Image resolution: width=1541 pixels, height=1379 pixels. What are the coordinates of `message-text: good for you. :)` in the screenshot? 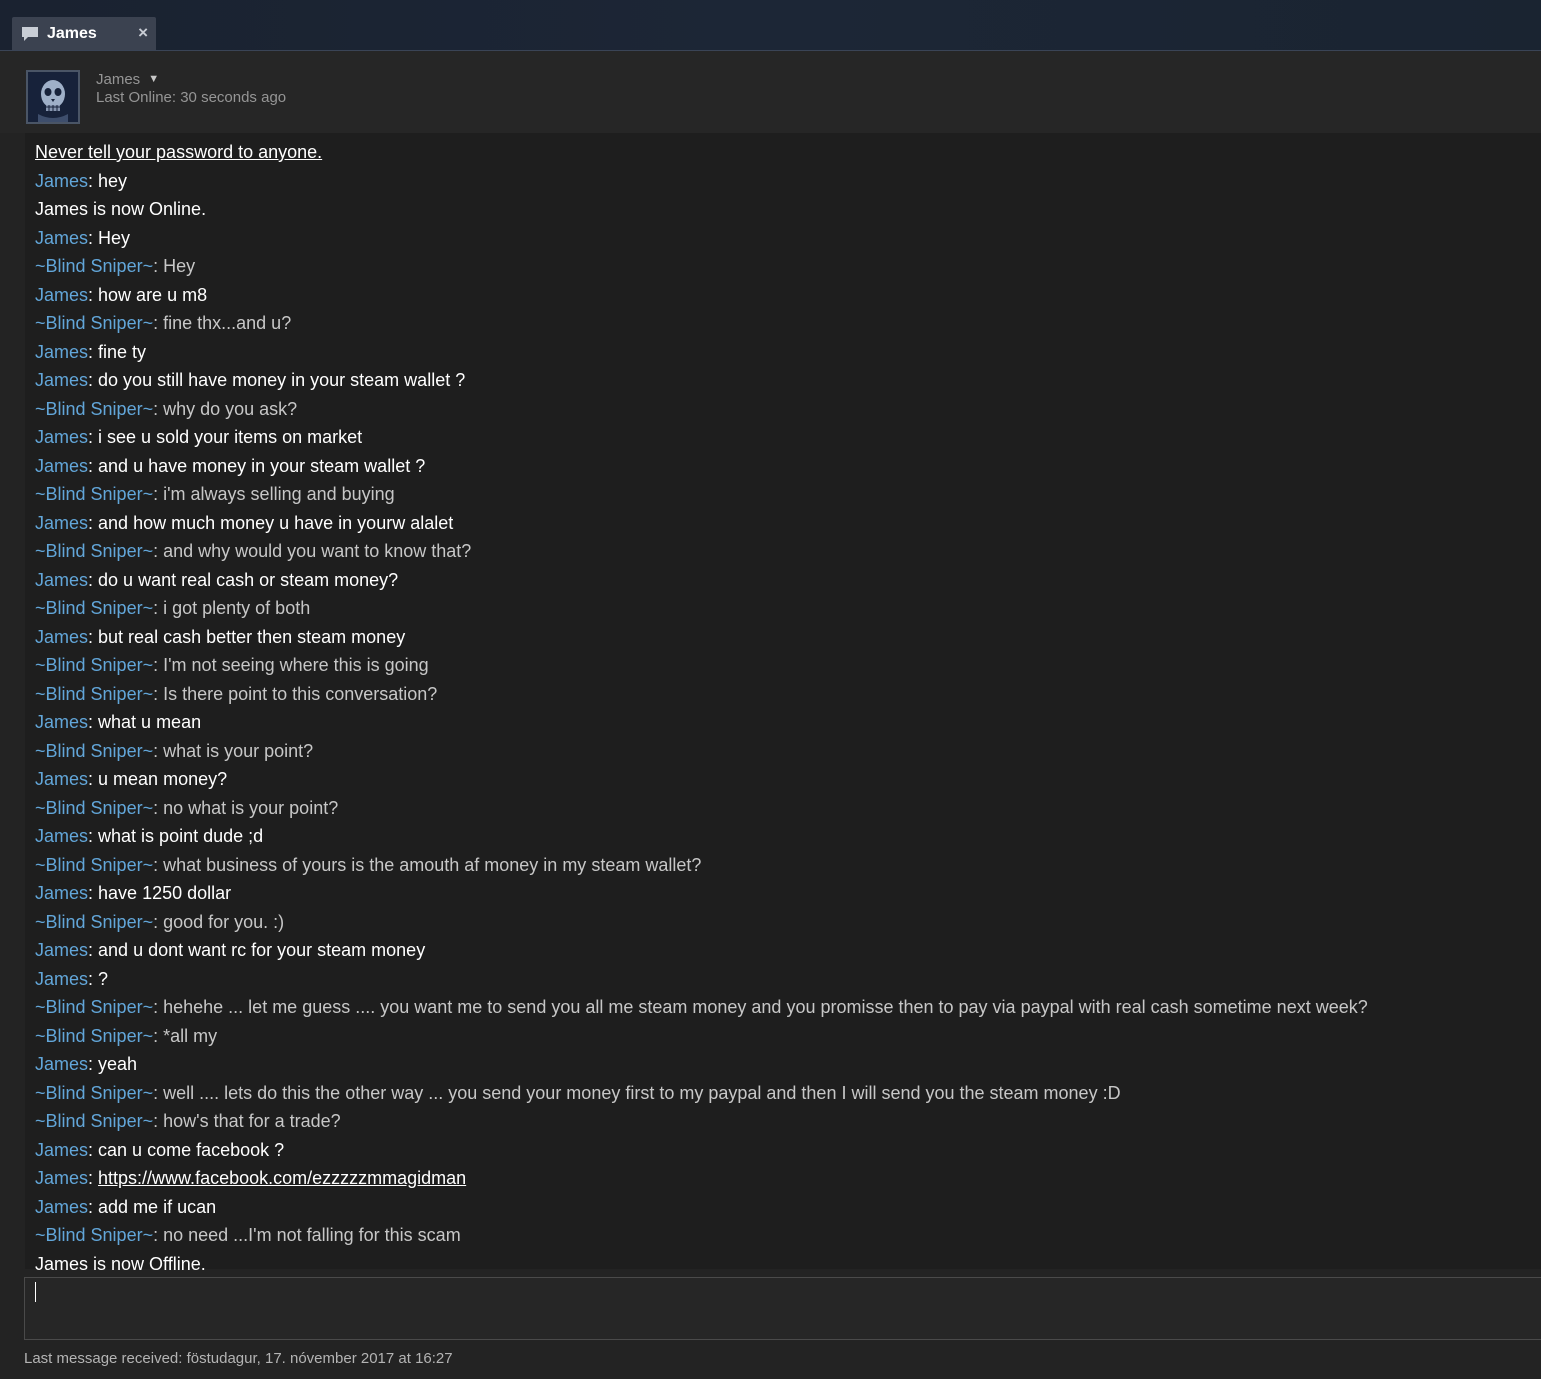 It's located at (224, 921).